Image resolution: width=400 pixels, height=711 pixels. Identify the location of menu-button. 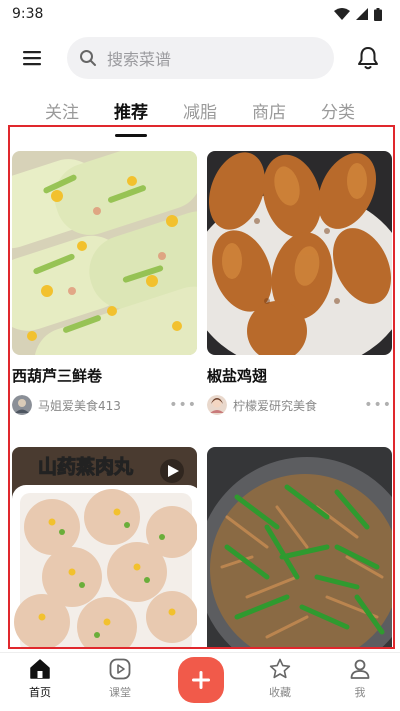
(33, 58).